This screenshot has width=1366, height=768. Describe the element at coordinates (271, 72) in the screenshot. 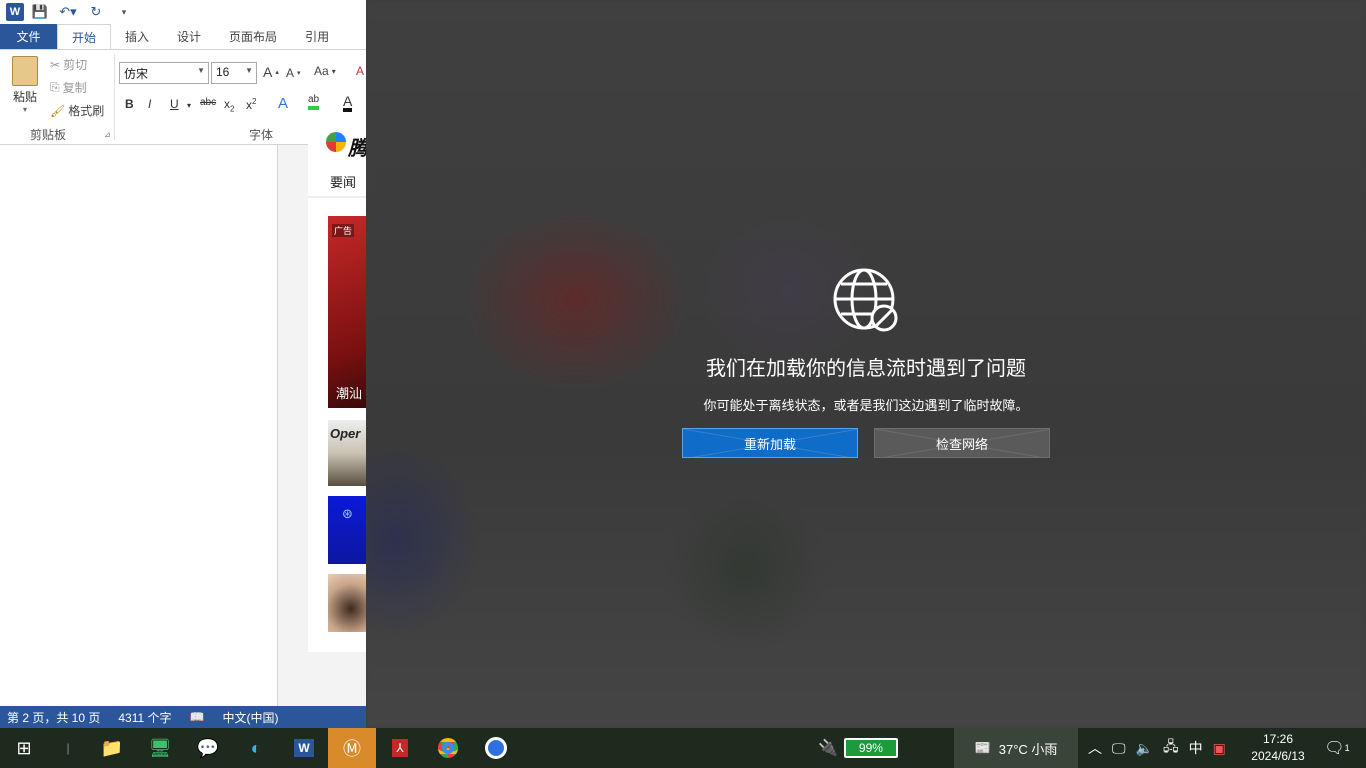

I see `grow-font-button: A ▴` at that location.